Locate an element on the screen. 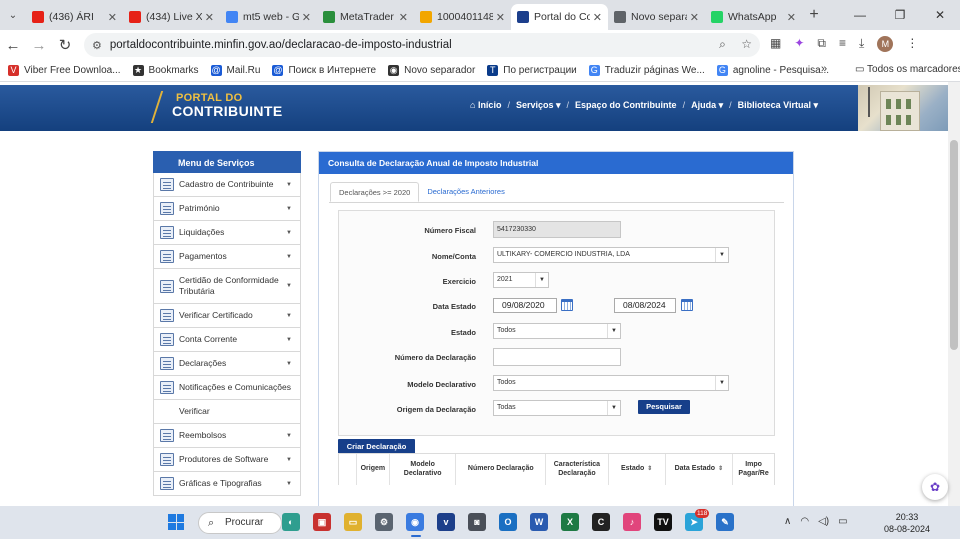 The image size is (960, 539). battery-icon: ▭ is located at coordinates (842, 521).